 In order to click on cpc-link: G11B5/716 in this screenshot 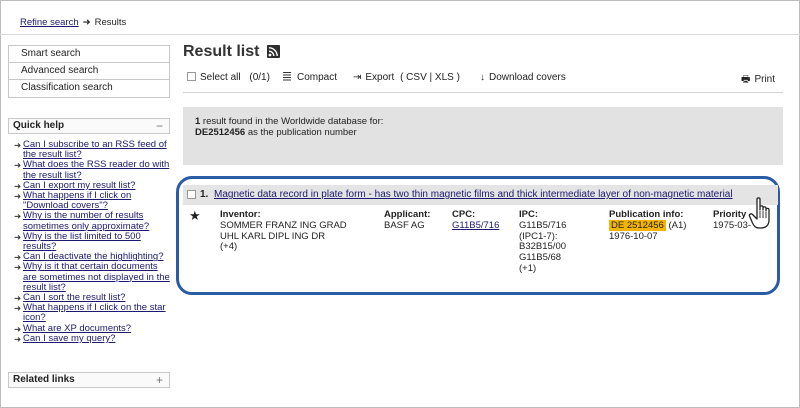, I will do `click(475, 226)`.